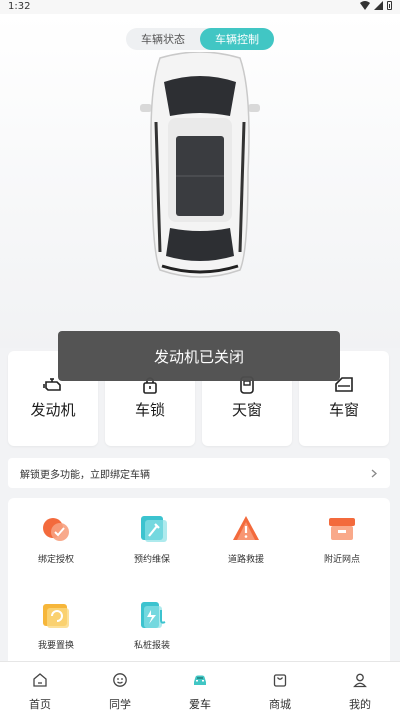 The width and height of the screenshot is (400, 715). I want to click on tab-my-car: 爱车, so click(200, 688).